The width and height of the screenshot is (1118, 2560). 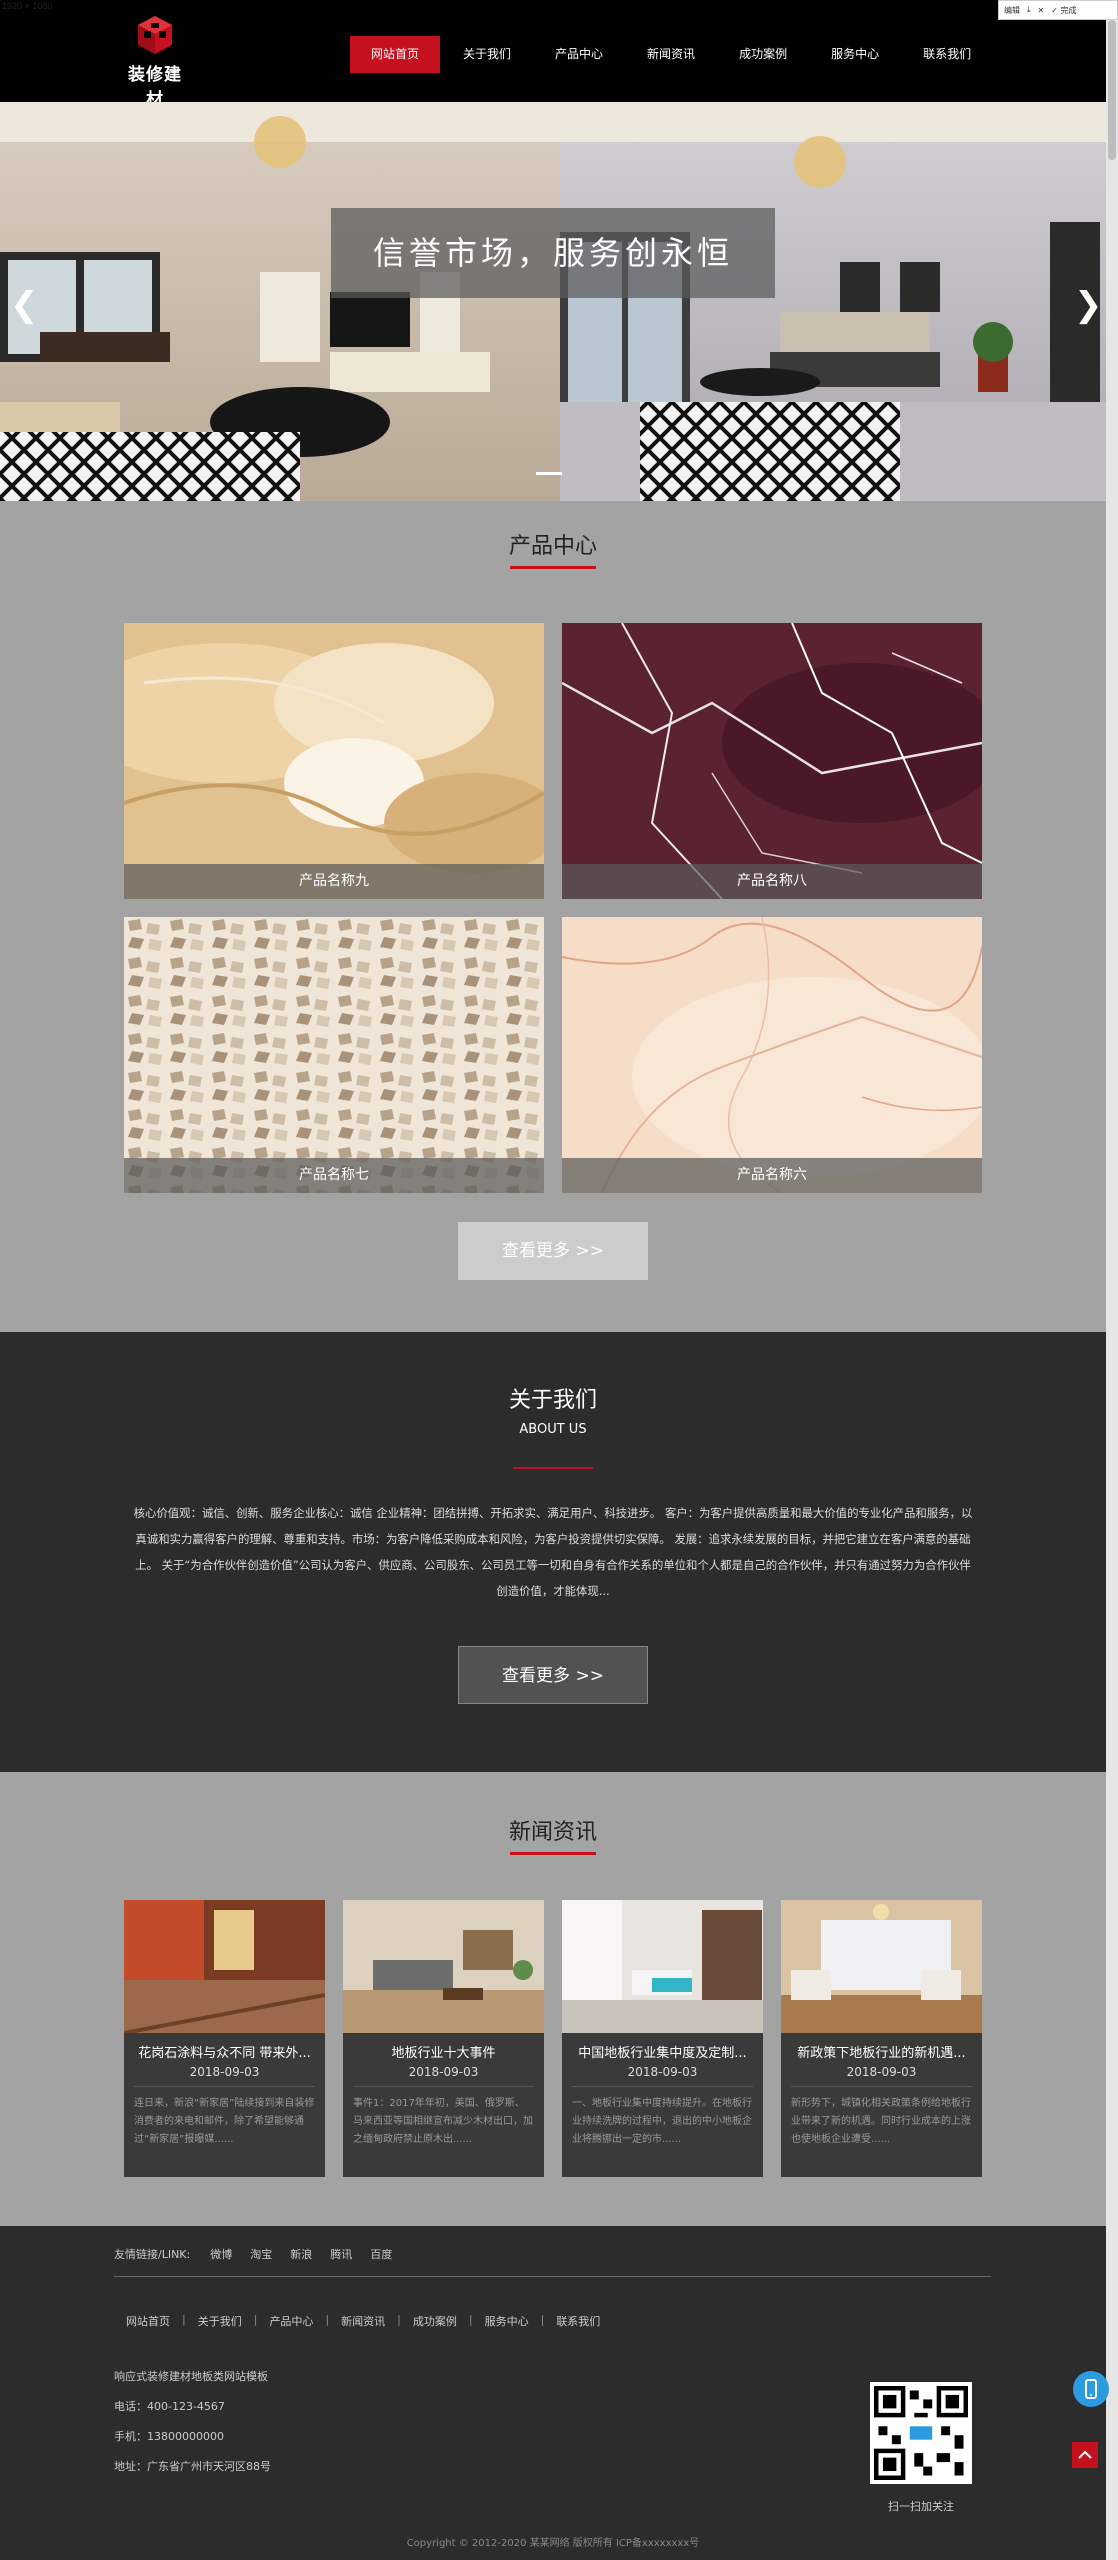 I want to click on product-name: 产品名称六, so click(x=772, y=1175).